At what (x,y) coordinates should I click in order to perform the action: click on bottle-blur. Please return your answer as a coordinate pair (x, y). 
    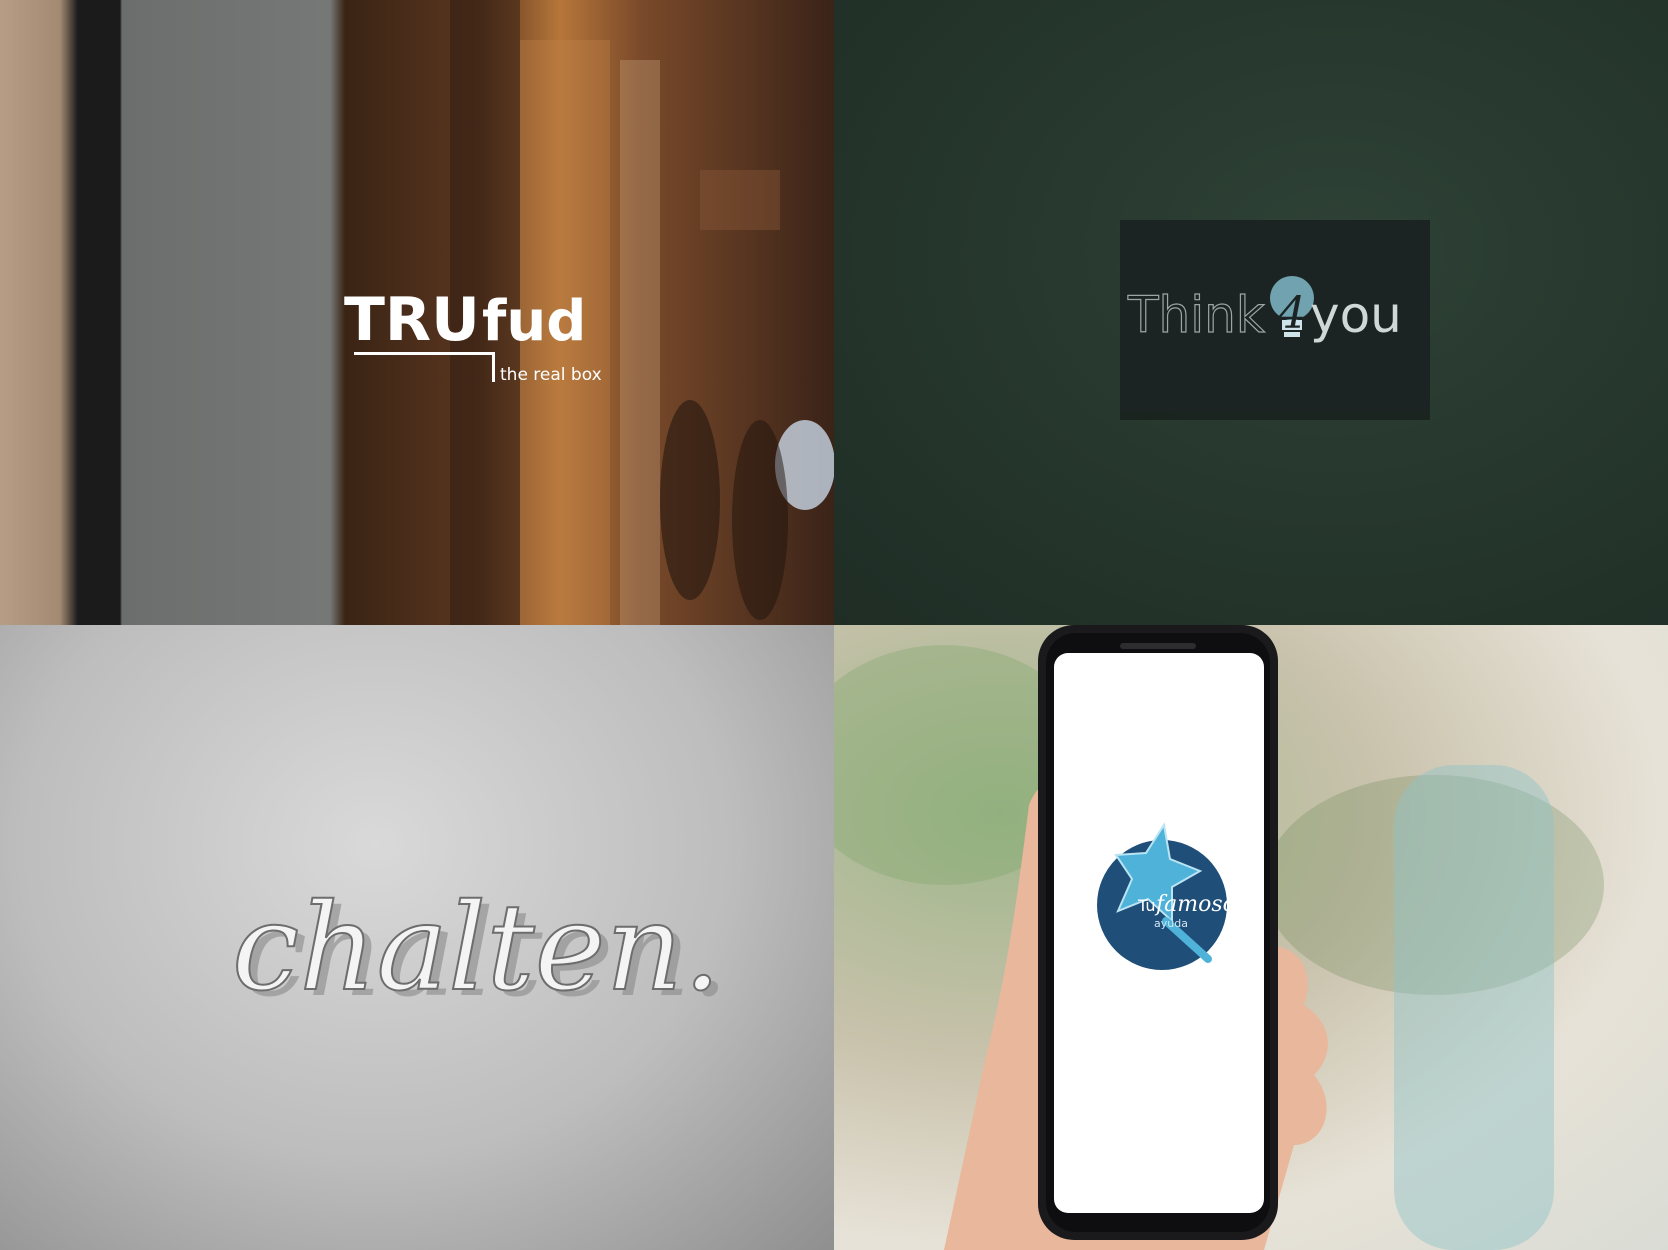
    Looking at the image, I should click on (1474, 1007).